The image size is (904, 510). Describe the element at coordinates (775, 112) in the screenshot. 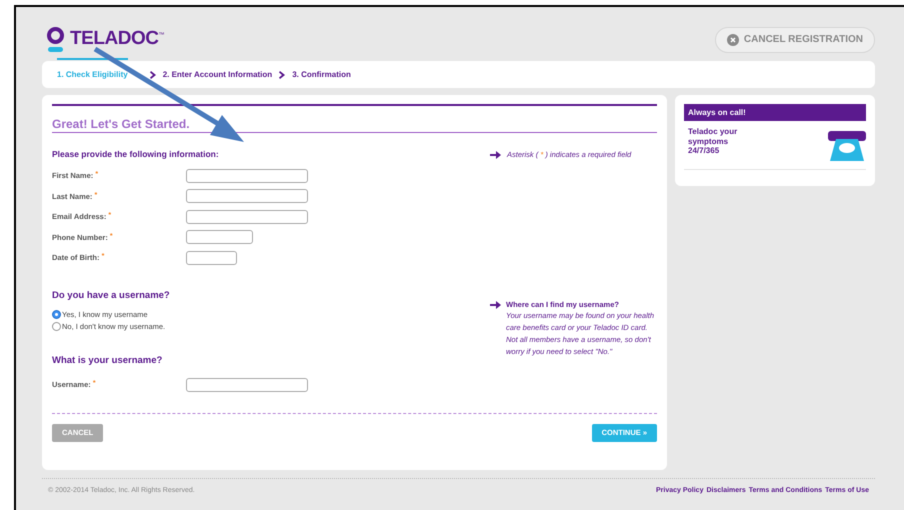

I see `sidebar-header: Always on call!` at that location.